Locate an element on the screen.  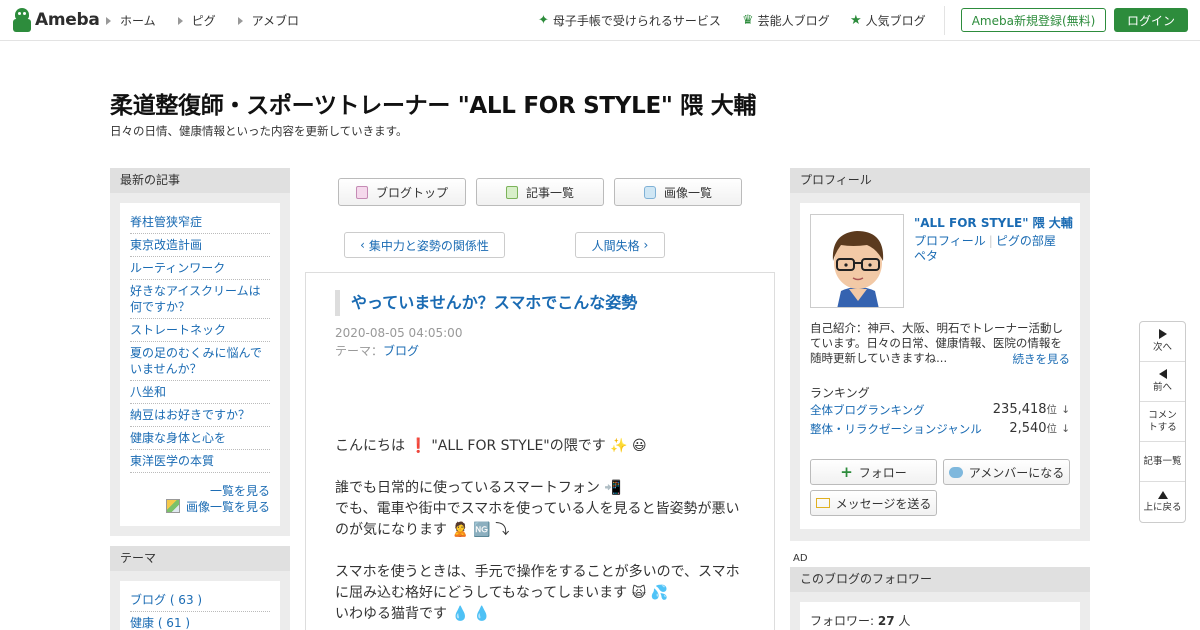
followers-count: フォロワー: 27 人 is located at coordinates (860, 620).